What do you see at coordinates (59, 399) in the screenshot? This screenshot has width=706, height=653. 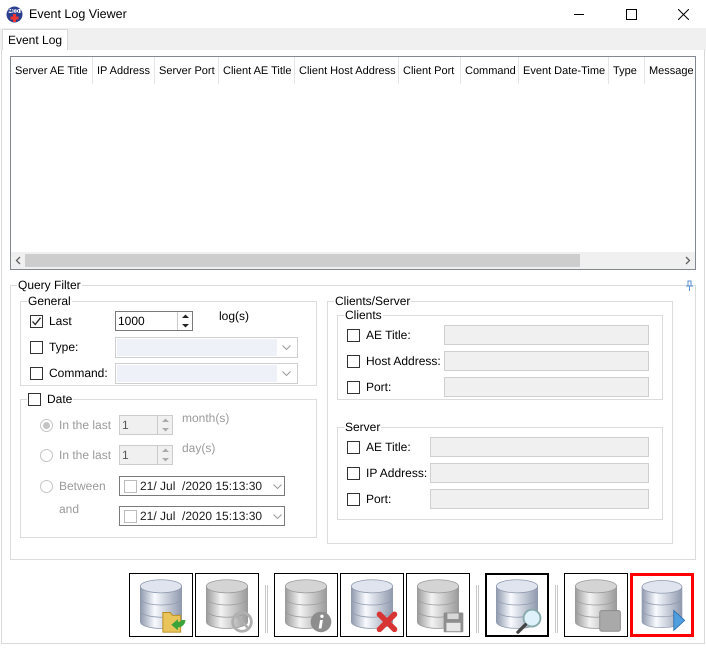 I see `checkbox-label: Date` at bounding box center [59, 399].